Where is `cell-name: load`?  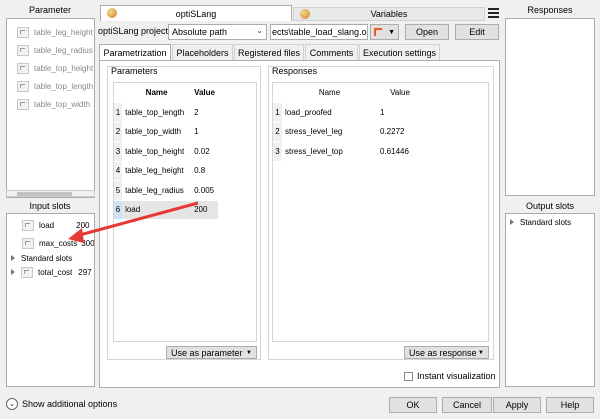
cell-name: load is located at coordinates (157, 210).